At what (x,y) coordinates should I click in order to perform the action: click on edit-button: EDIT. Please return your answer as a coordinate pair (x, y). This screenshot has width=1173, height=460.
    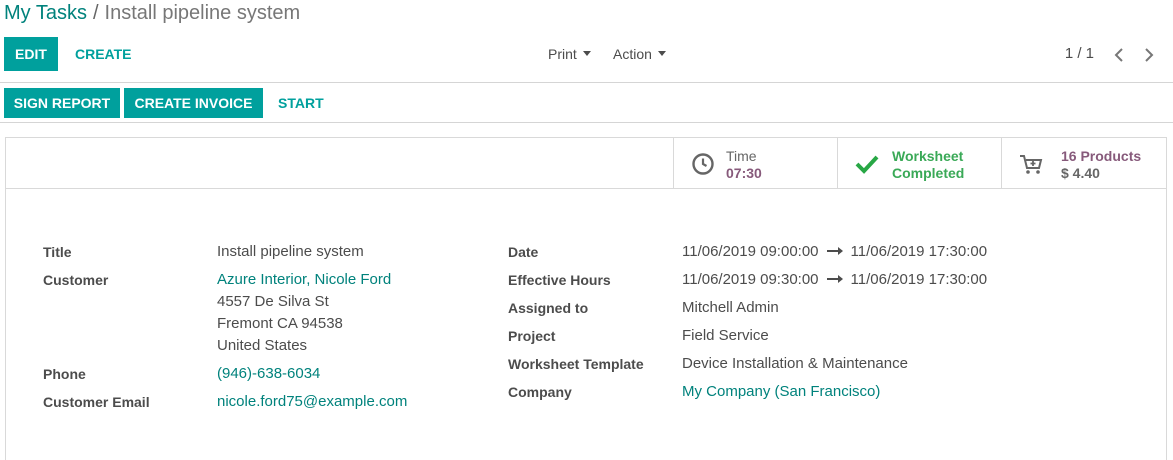
    Looking at the image, I should click on (31, 54).